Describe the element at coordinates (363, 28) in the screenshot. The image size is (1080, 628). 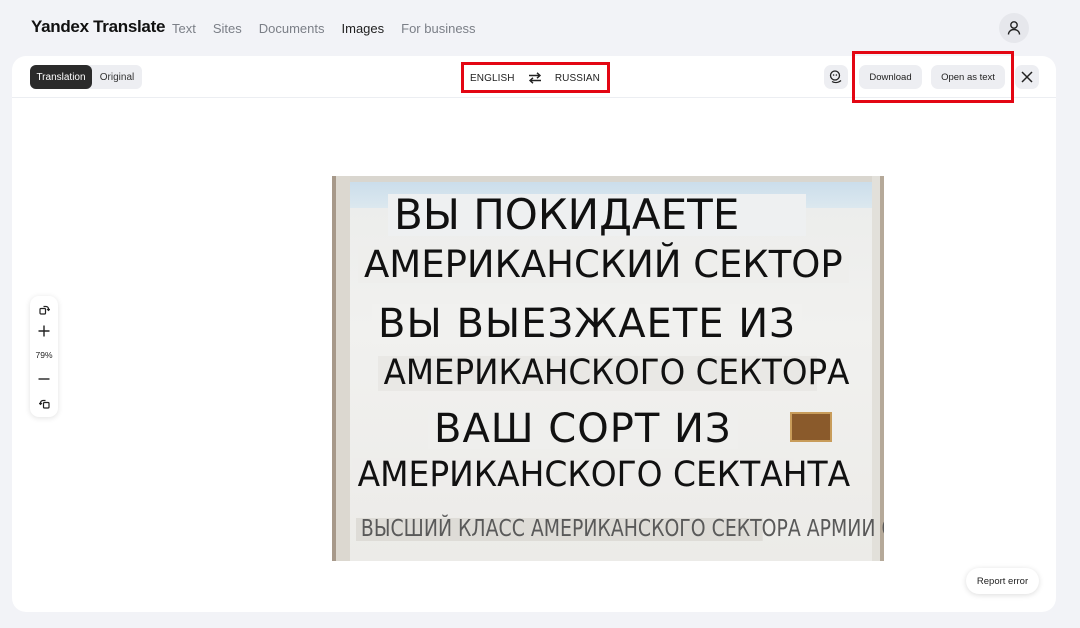
I see `nav-images: Images` at that location.